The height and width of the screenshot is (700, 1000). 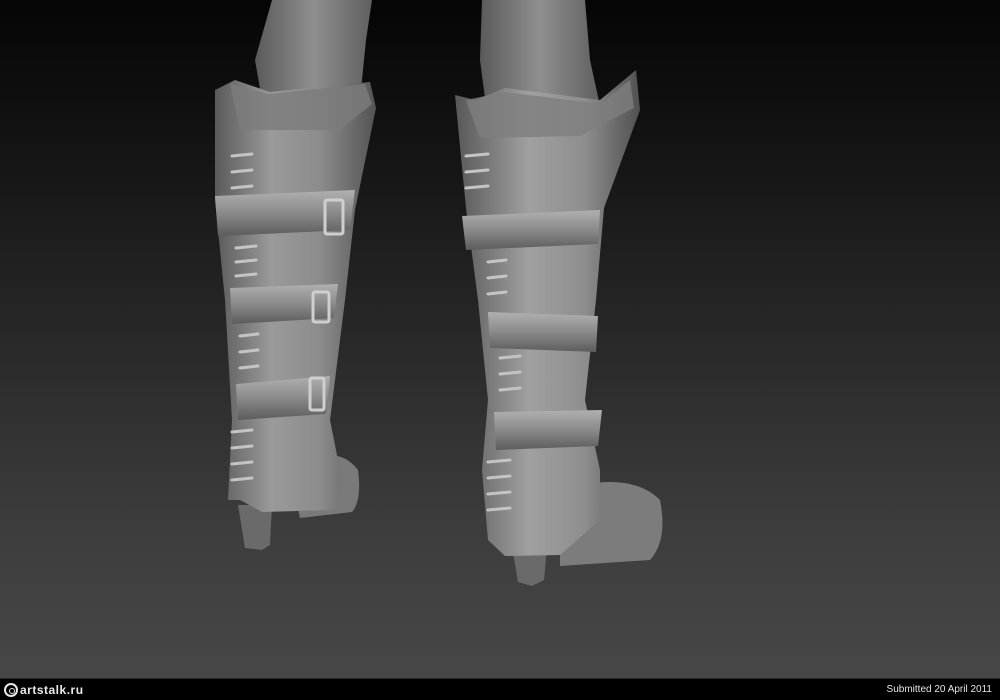 I want to click on left-boot, so click(x=295, y=275).